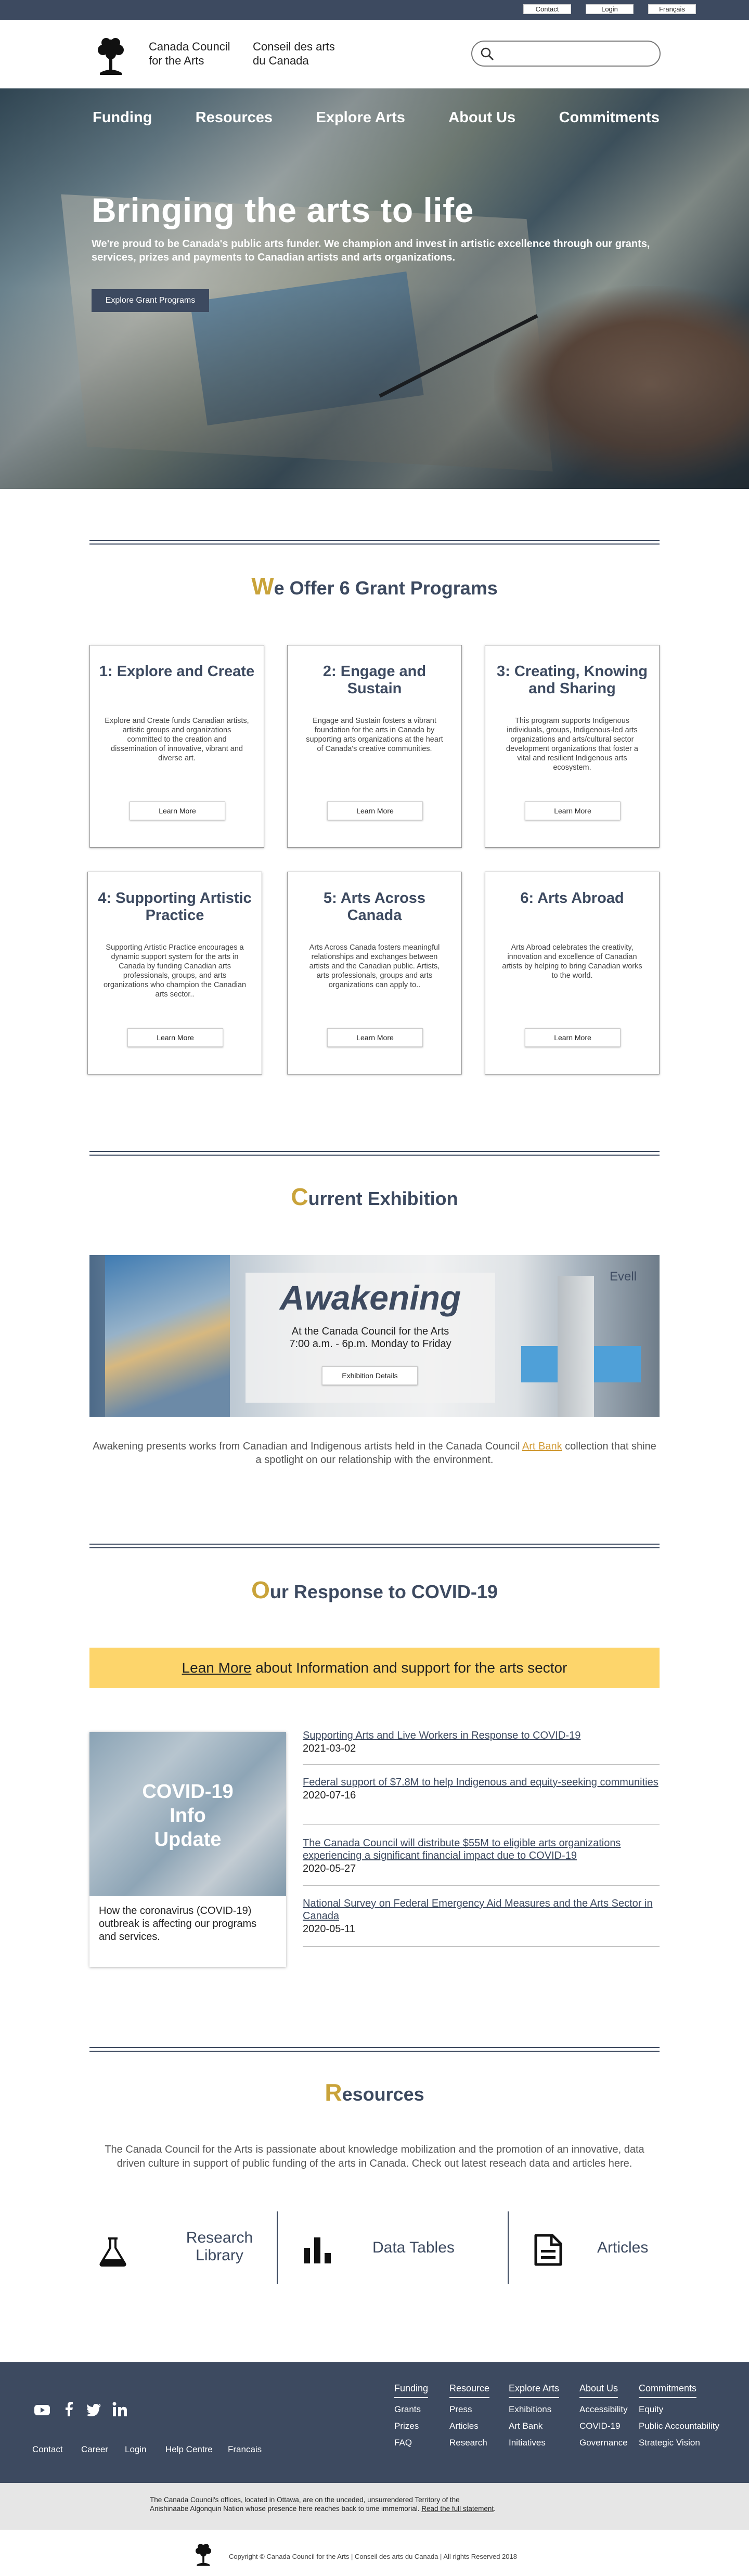 The width and height of the screenshot is (749, 2576). What do you see at coordinates (42, 2410) in the screenshot?
I see `youtube-icon` at bounding box center [42, 2410].